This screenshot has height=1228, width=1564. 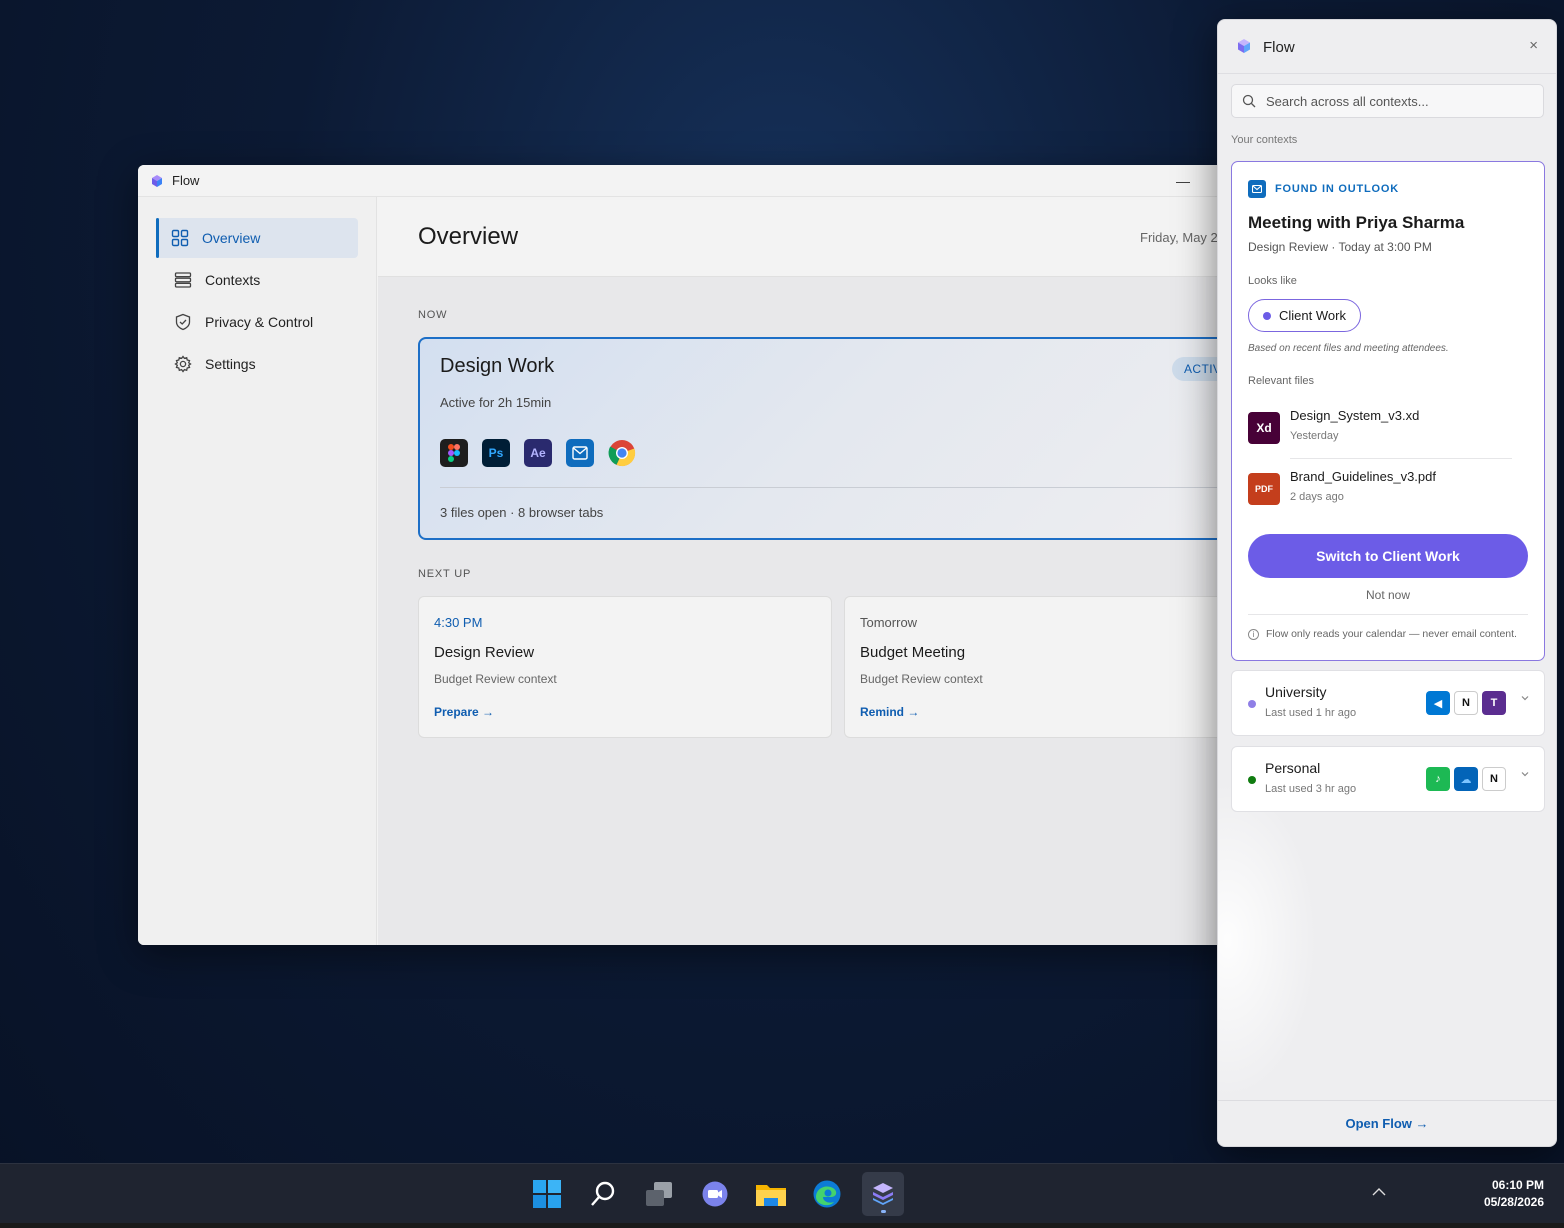 I want to click on vscode-icon: ◀, so click(x=1438, y=703).